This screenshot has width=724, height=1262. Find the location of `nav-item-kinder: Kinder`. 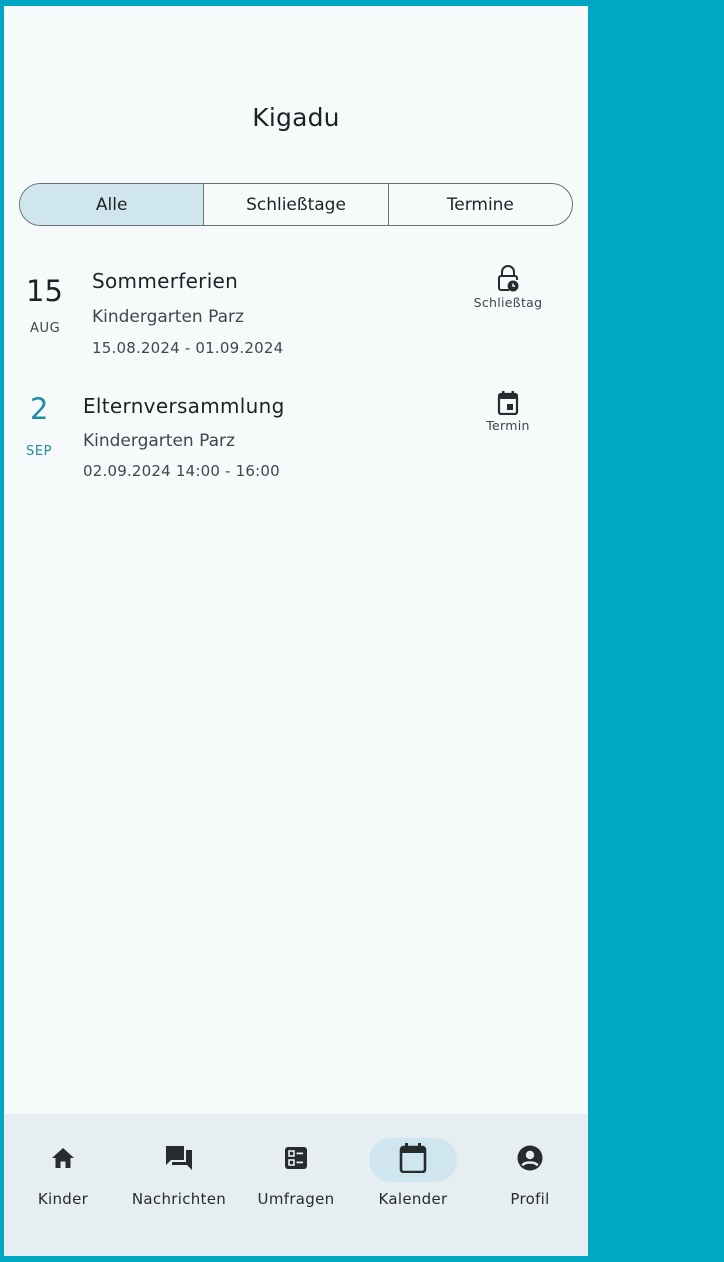

nav-item-kinder: Kinder is located at coordinates (63, 1173).